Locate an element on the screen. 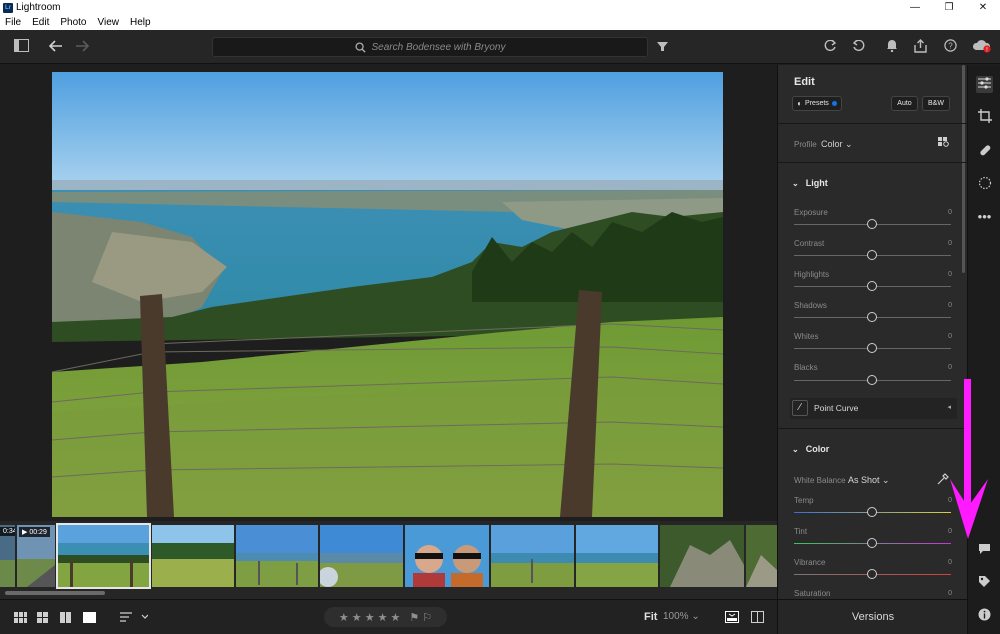 The image size is (1000, 634). highlights-value: 0 is located at coordinates (950, 274).